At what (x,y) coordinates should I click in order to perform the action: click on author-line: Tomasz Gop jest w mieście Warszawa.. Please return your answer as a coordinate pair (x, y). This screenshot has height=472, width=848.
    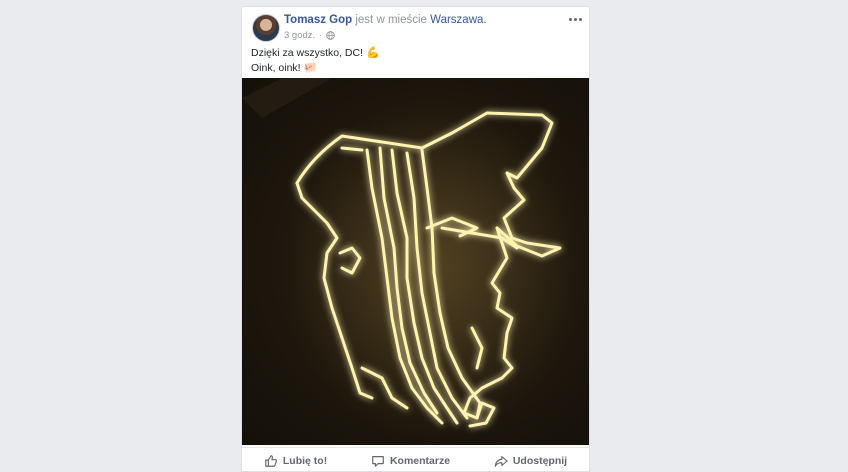
    Looking at the image, I should click on (385, 20).